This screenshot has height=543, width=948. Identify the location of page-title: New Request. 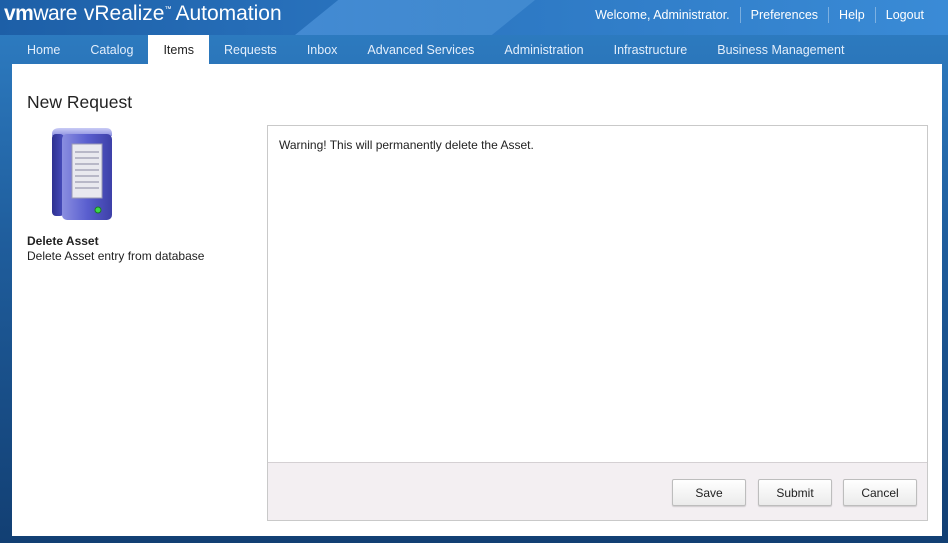
(80, 102).